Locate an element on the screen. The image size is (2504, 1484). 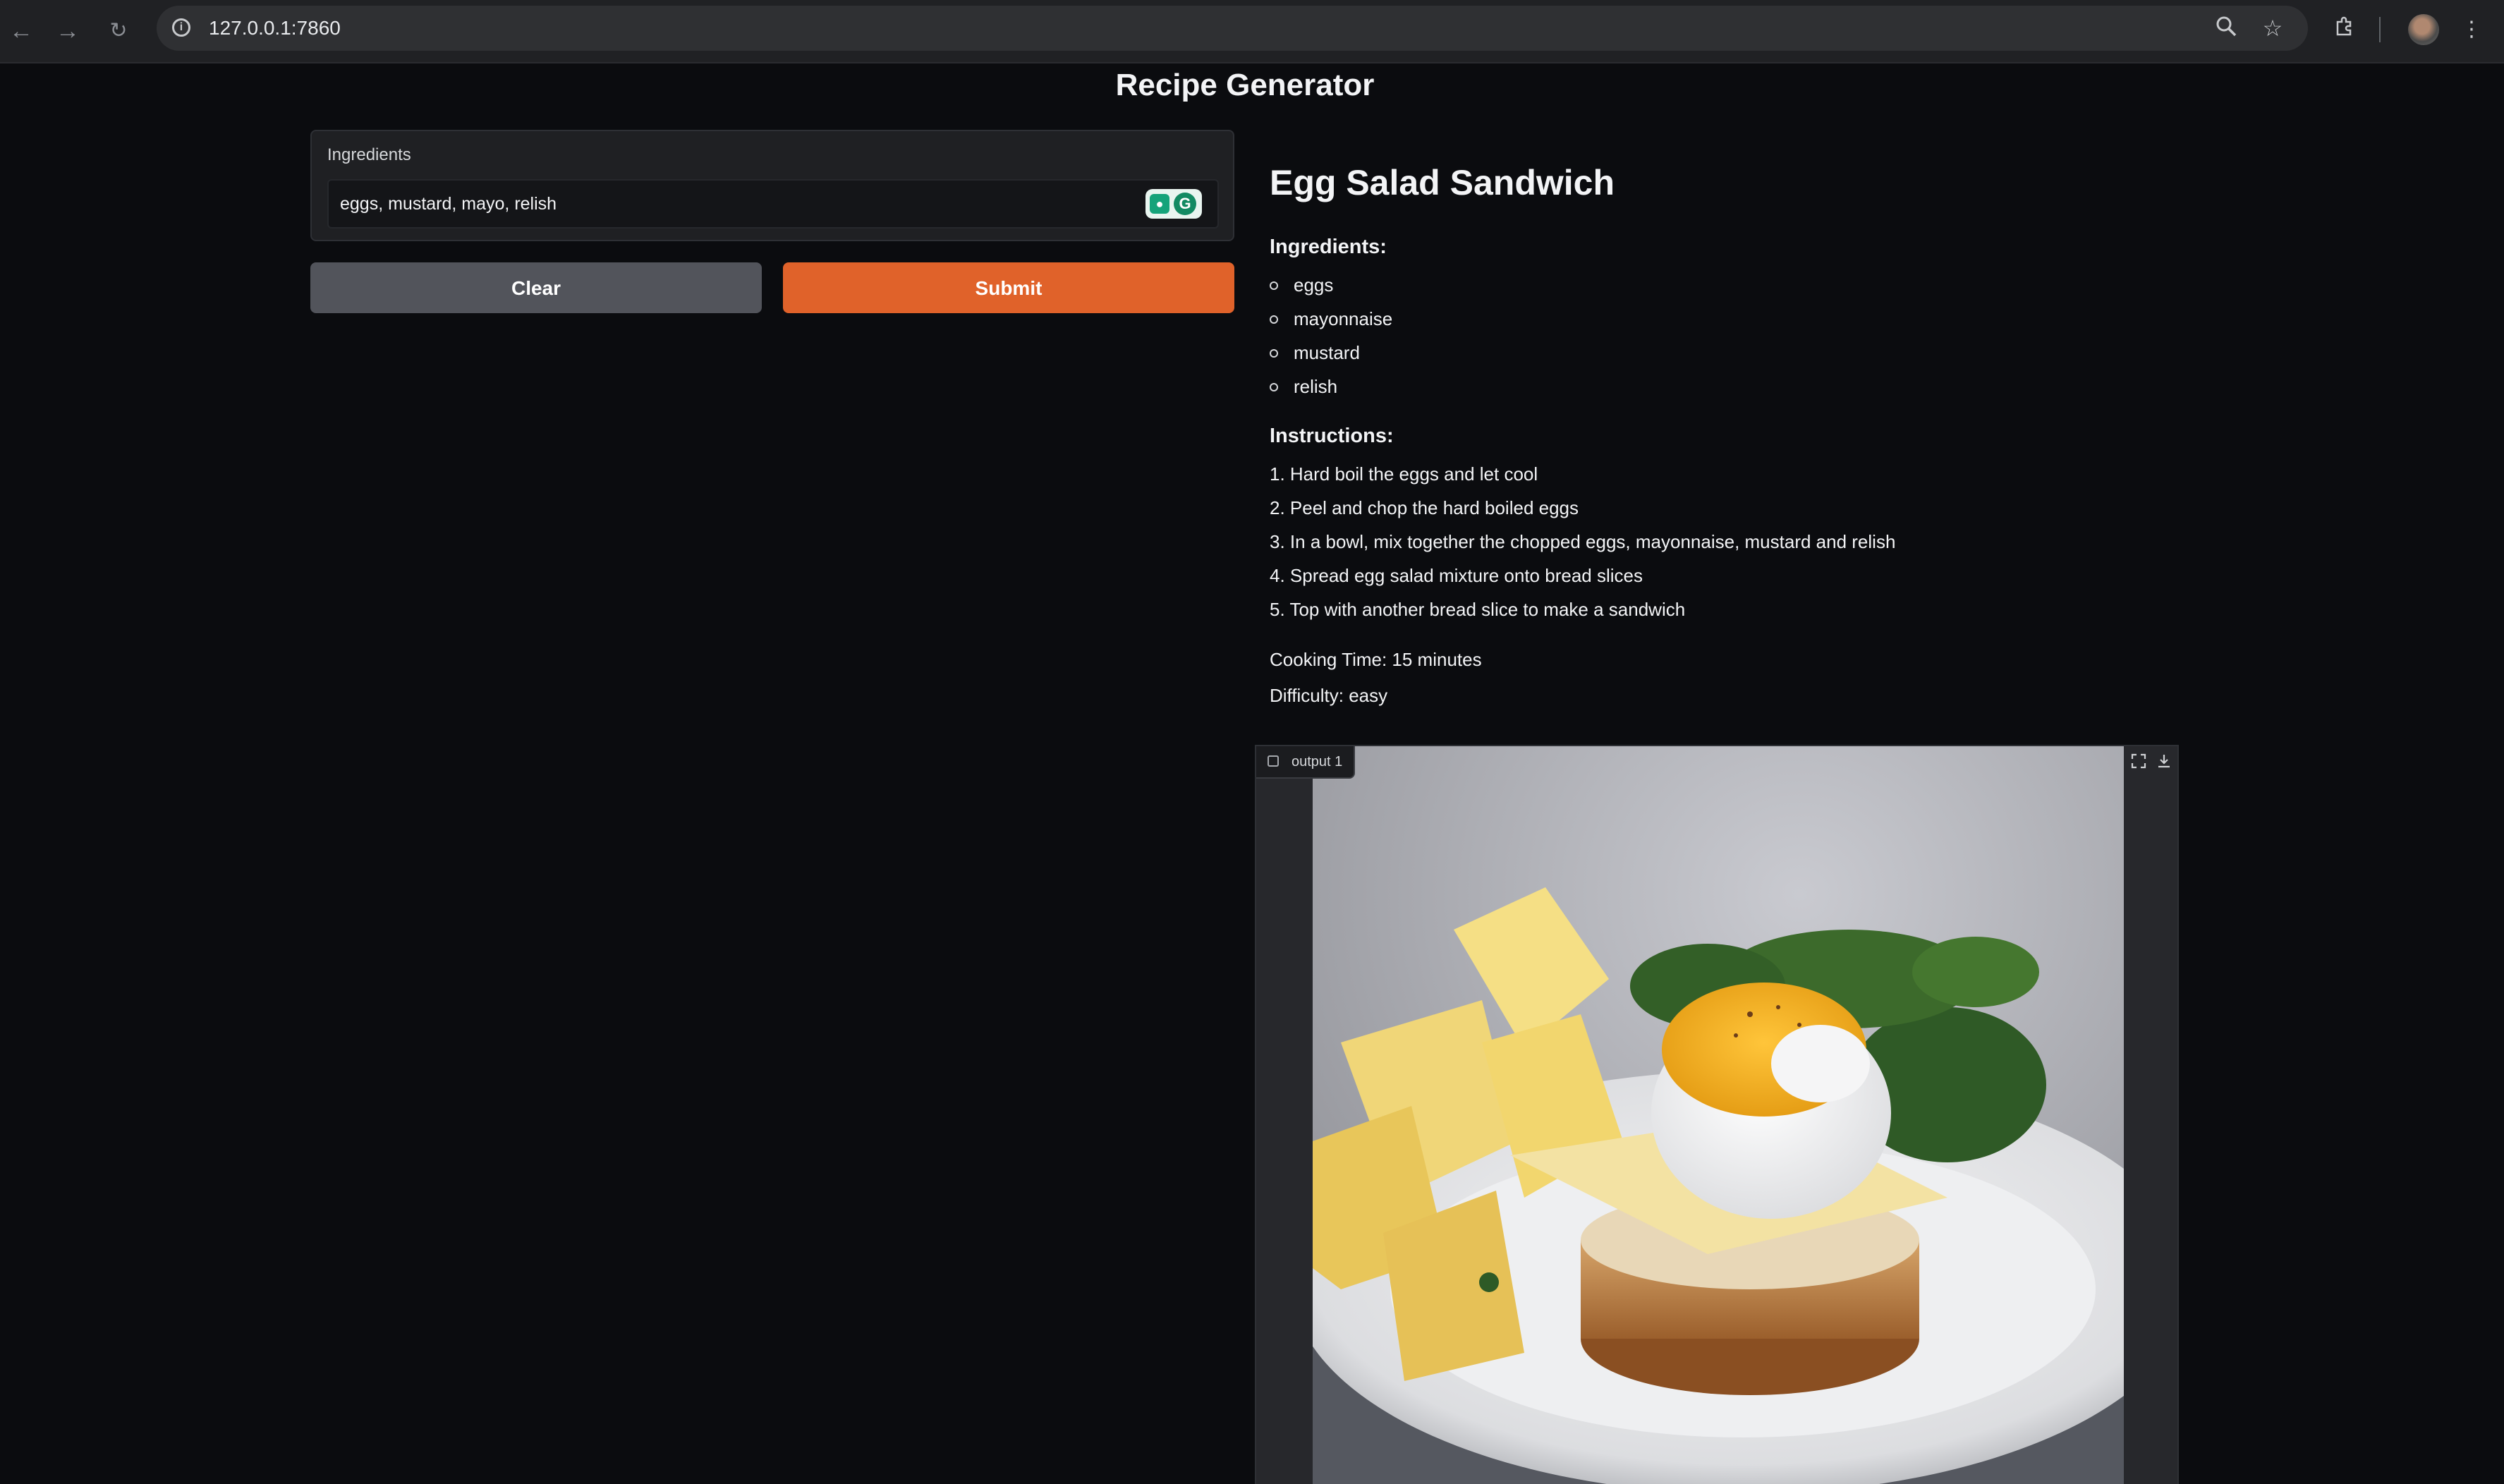
toolbar-divider is located at coordinates (2380, 29).